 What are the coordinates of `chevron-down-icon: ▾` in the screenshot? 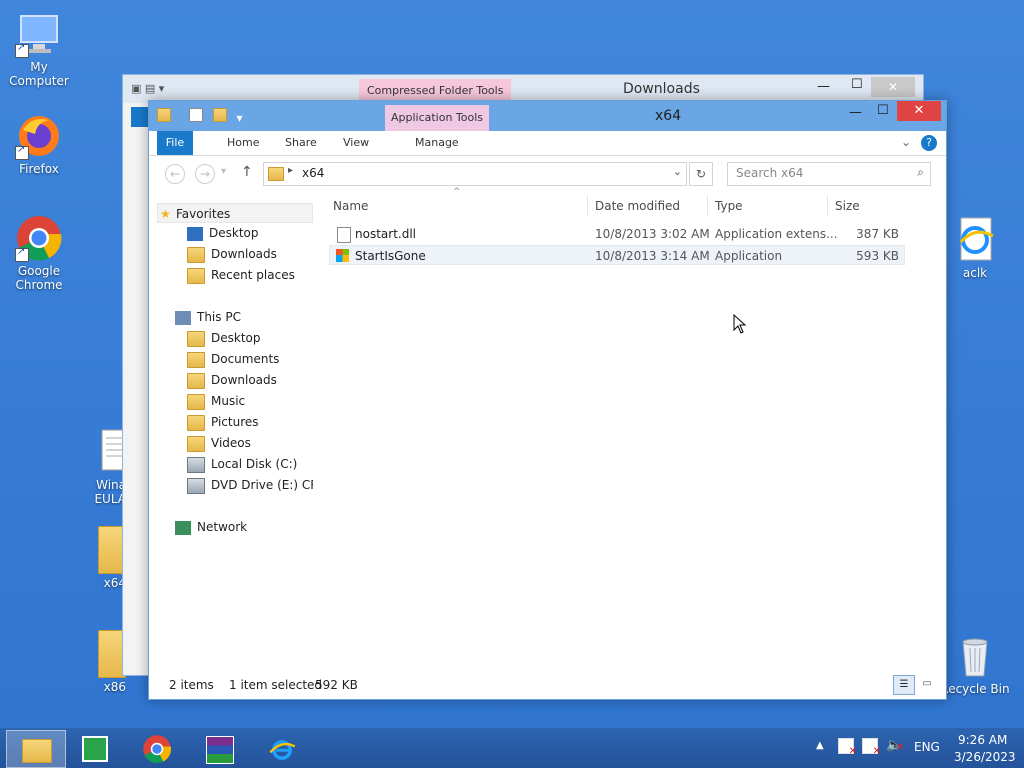 It's located at (239, 118).